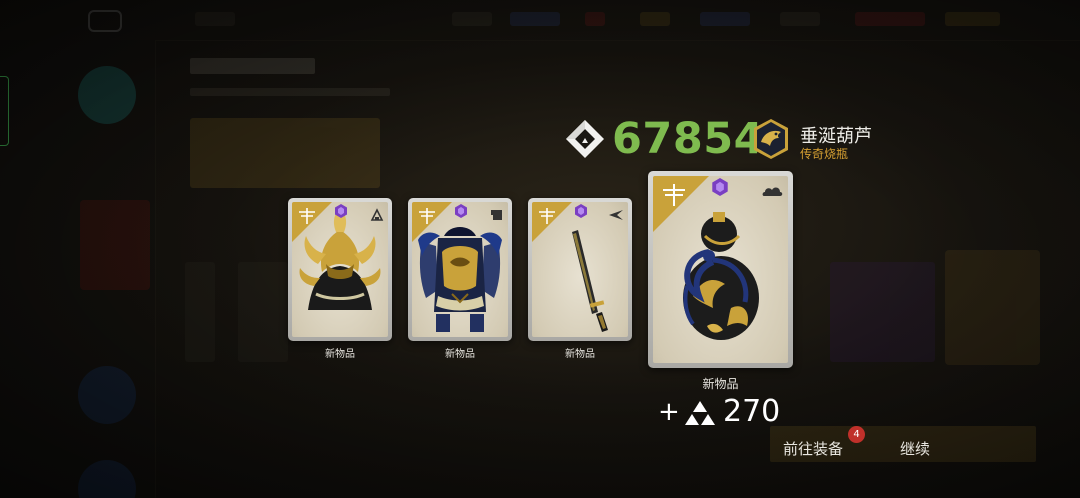 Image resolution: width=1080 pixels, height=498 pixels. Describe the element at coordinates (752, 411) in the screenshot. I see `bonus-value: 270` at that location.